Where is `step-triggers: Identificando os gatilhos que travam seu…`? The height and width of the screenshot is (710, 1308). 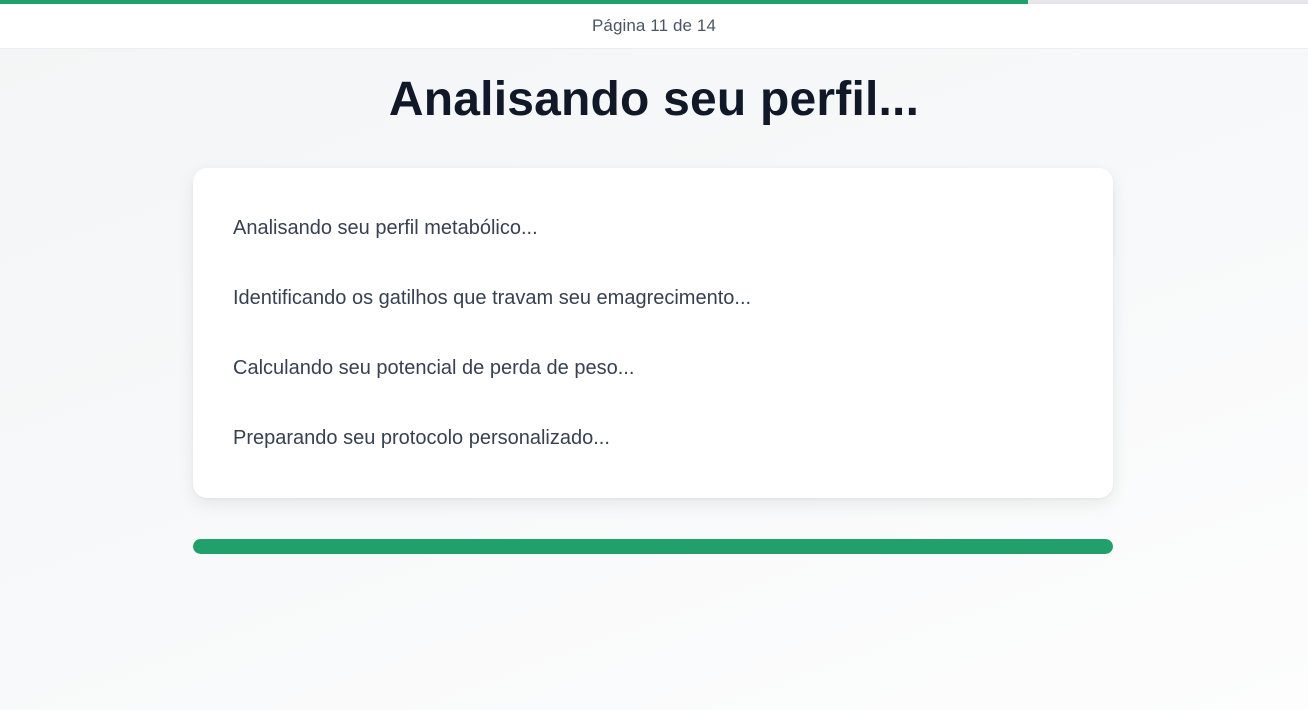 step-triggers: Identificando os gatilhos que travam seu… is located at coordinates (492, 298).